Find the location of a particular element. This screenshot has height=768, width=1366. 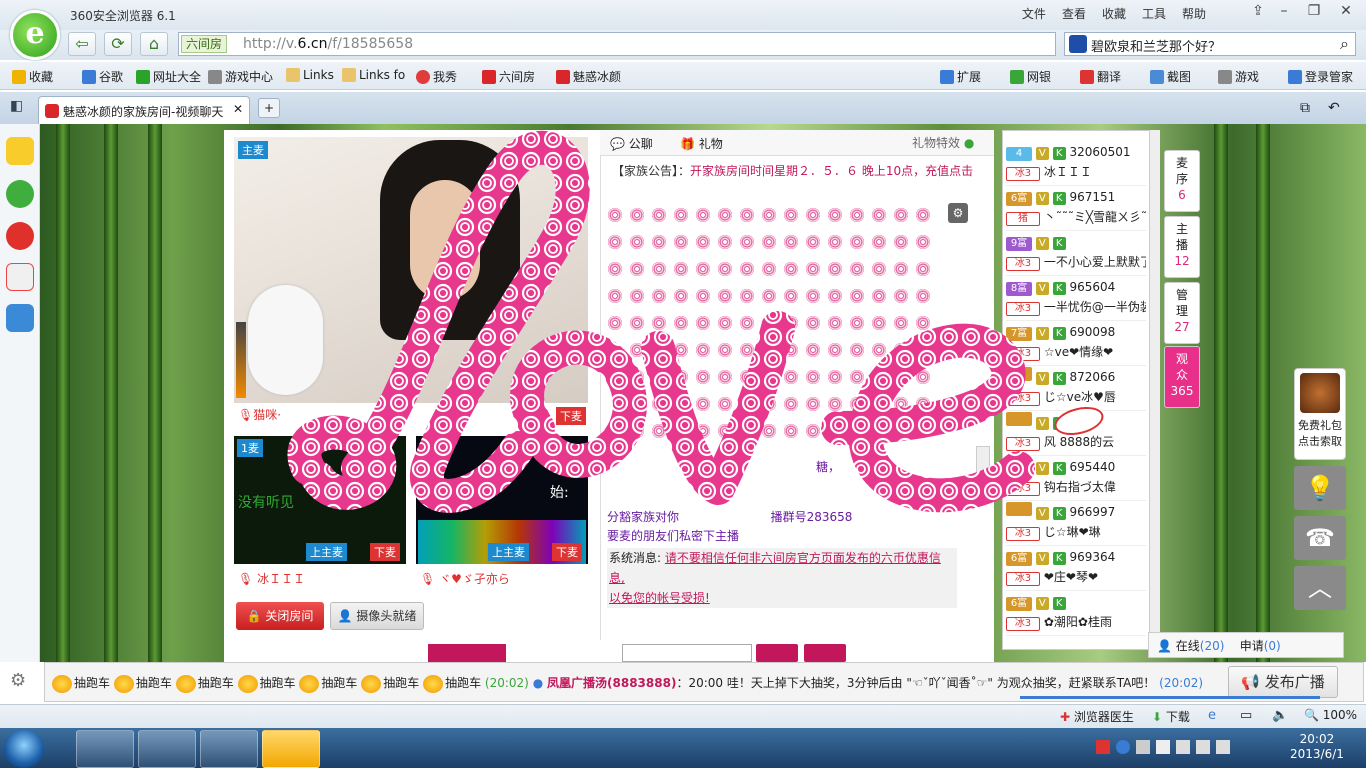

tab-public-chat: 💬 公聊 is located at coordinates (631, 143).